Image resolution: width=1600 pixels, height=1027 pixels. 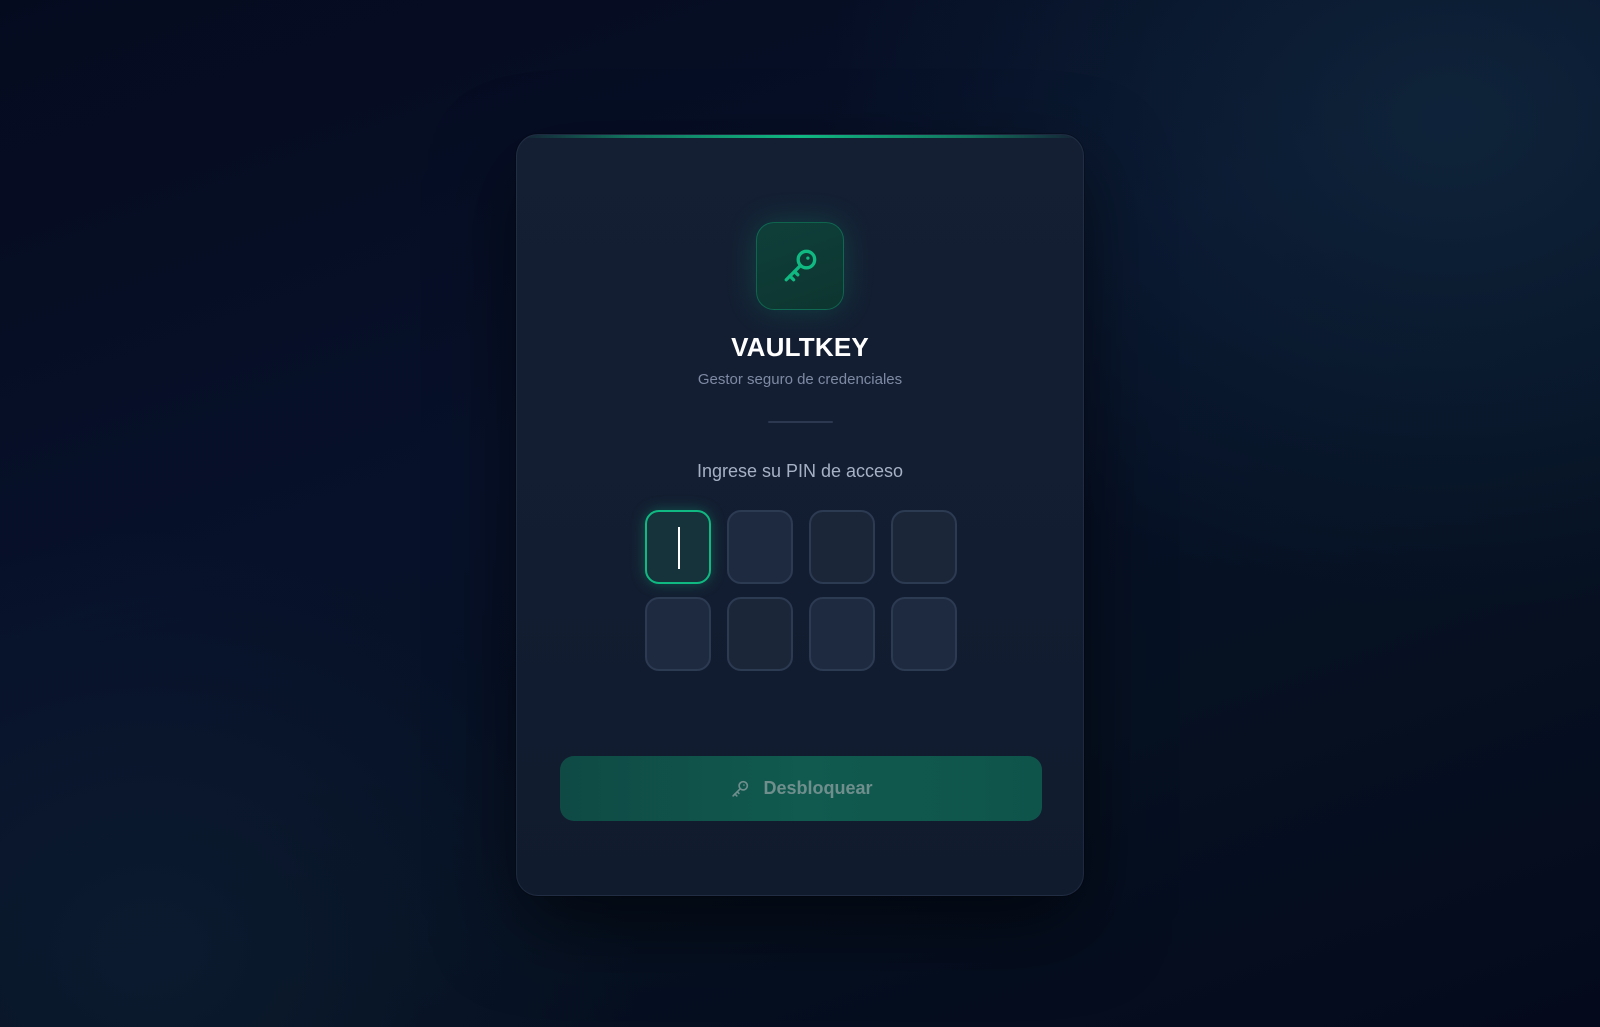 I want to click on text-caret, so click(x=679, y=548).